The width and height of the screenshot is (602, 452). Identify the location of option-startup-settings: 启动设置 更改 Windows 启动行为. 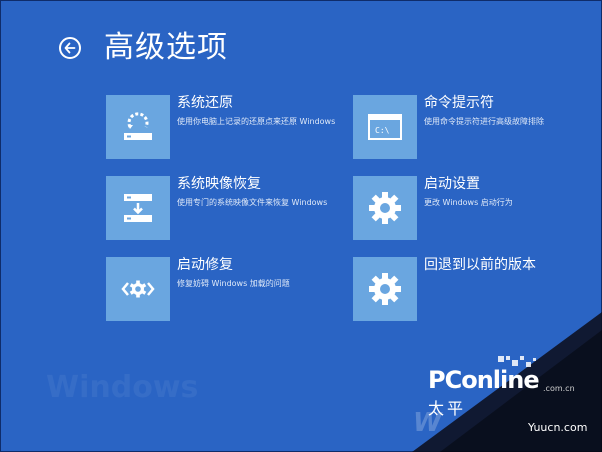
(468, 209).